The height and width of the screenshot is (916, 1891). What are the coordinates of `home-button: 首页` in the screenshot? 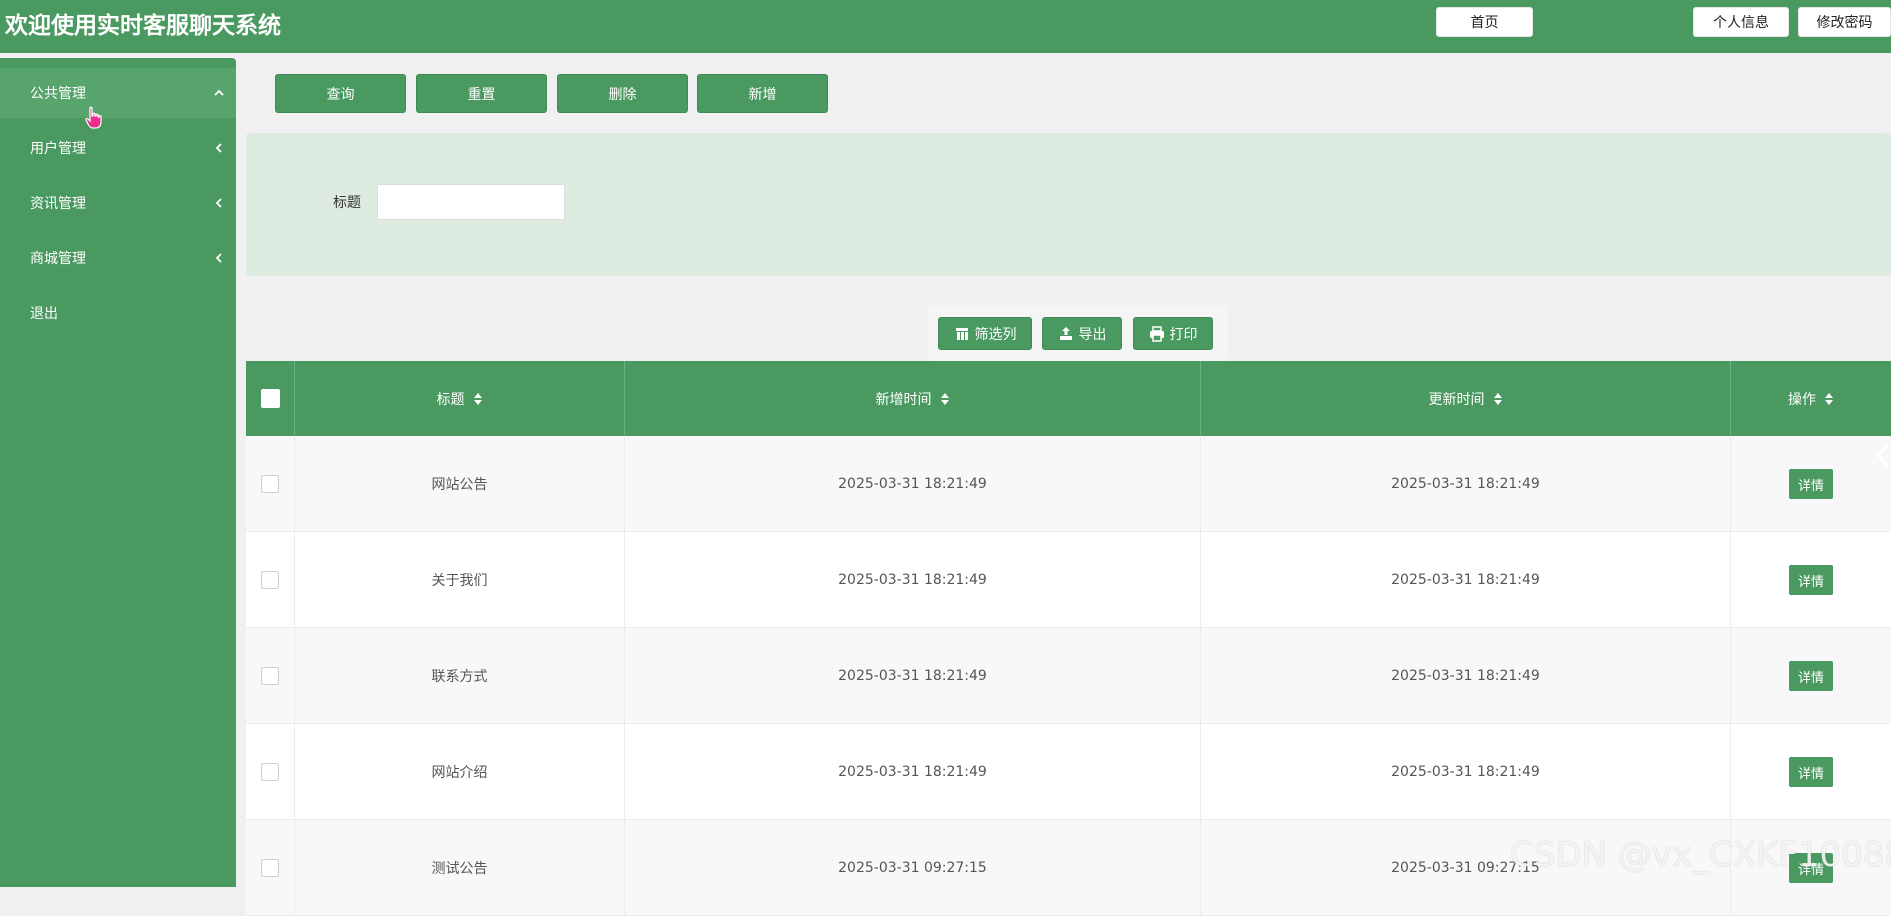 It's located at (1484, 22).